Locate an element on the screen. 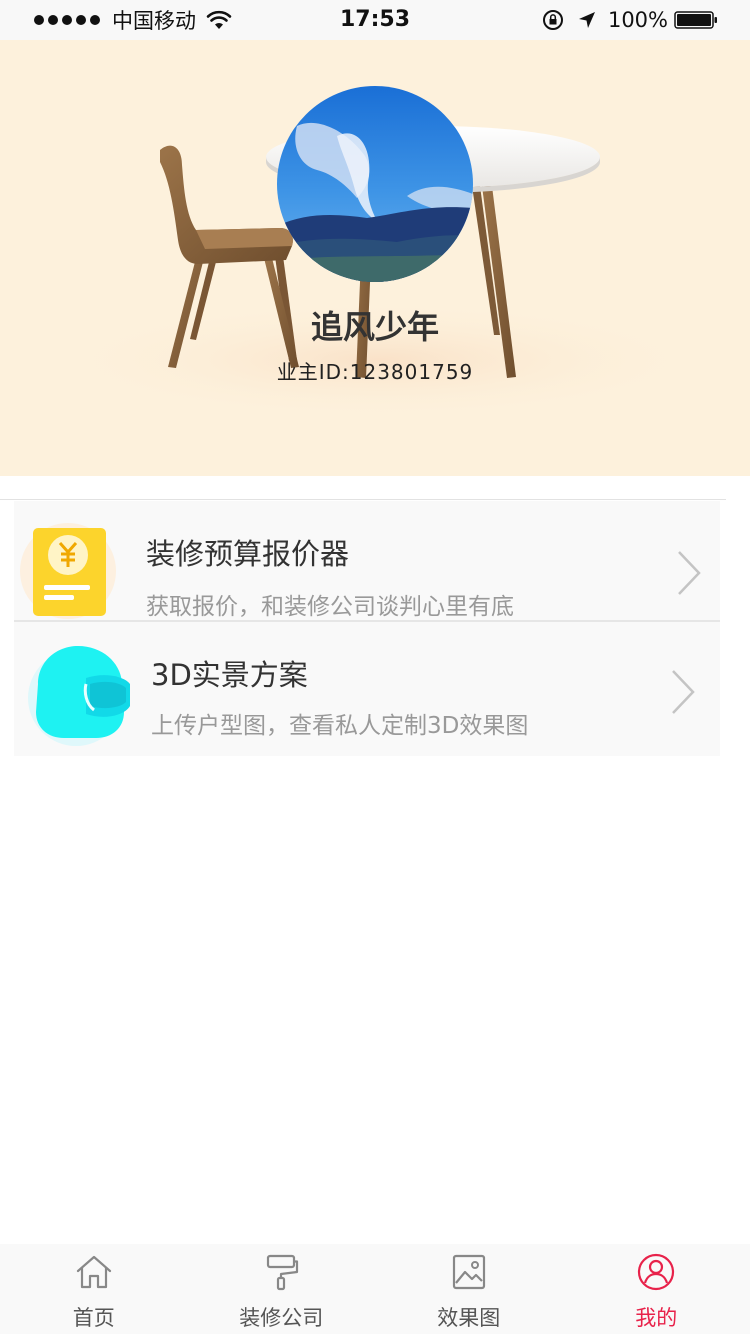 This screenshot has width=750, height=1334. 3d-scene-plan-subtitle: 上传户型图，查看私人定制3D效果图 is located at coordinates (340, 726).